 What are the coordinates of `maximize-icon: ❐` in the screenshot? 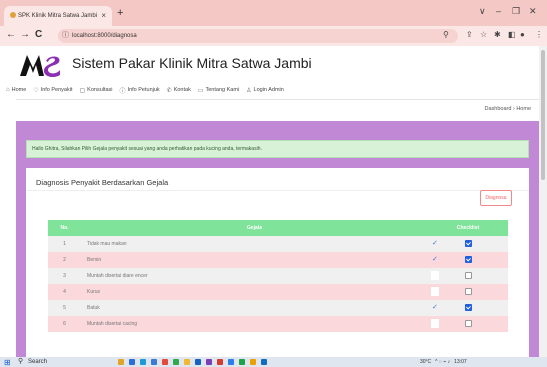 It's located at (516, 11).